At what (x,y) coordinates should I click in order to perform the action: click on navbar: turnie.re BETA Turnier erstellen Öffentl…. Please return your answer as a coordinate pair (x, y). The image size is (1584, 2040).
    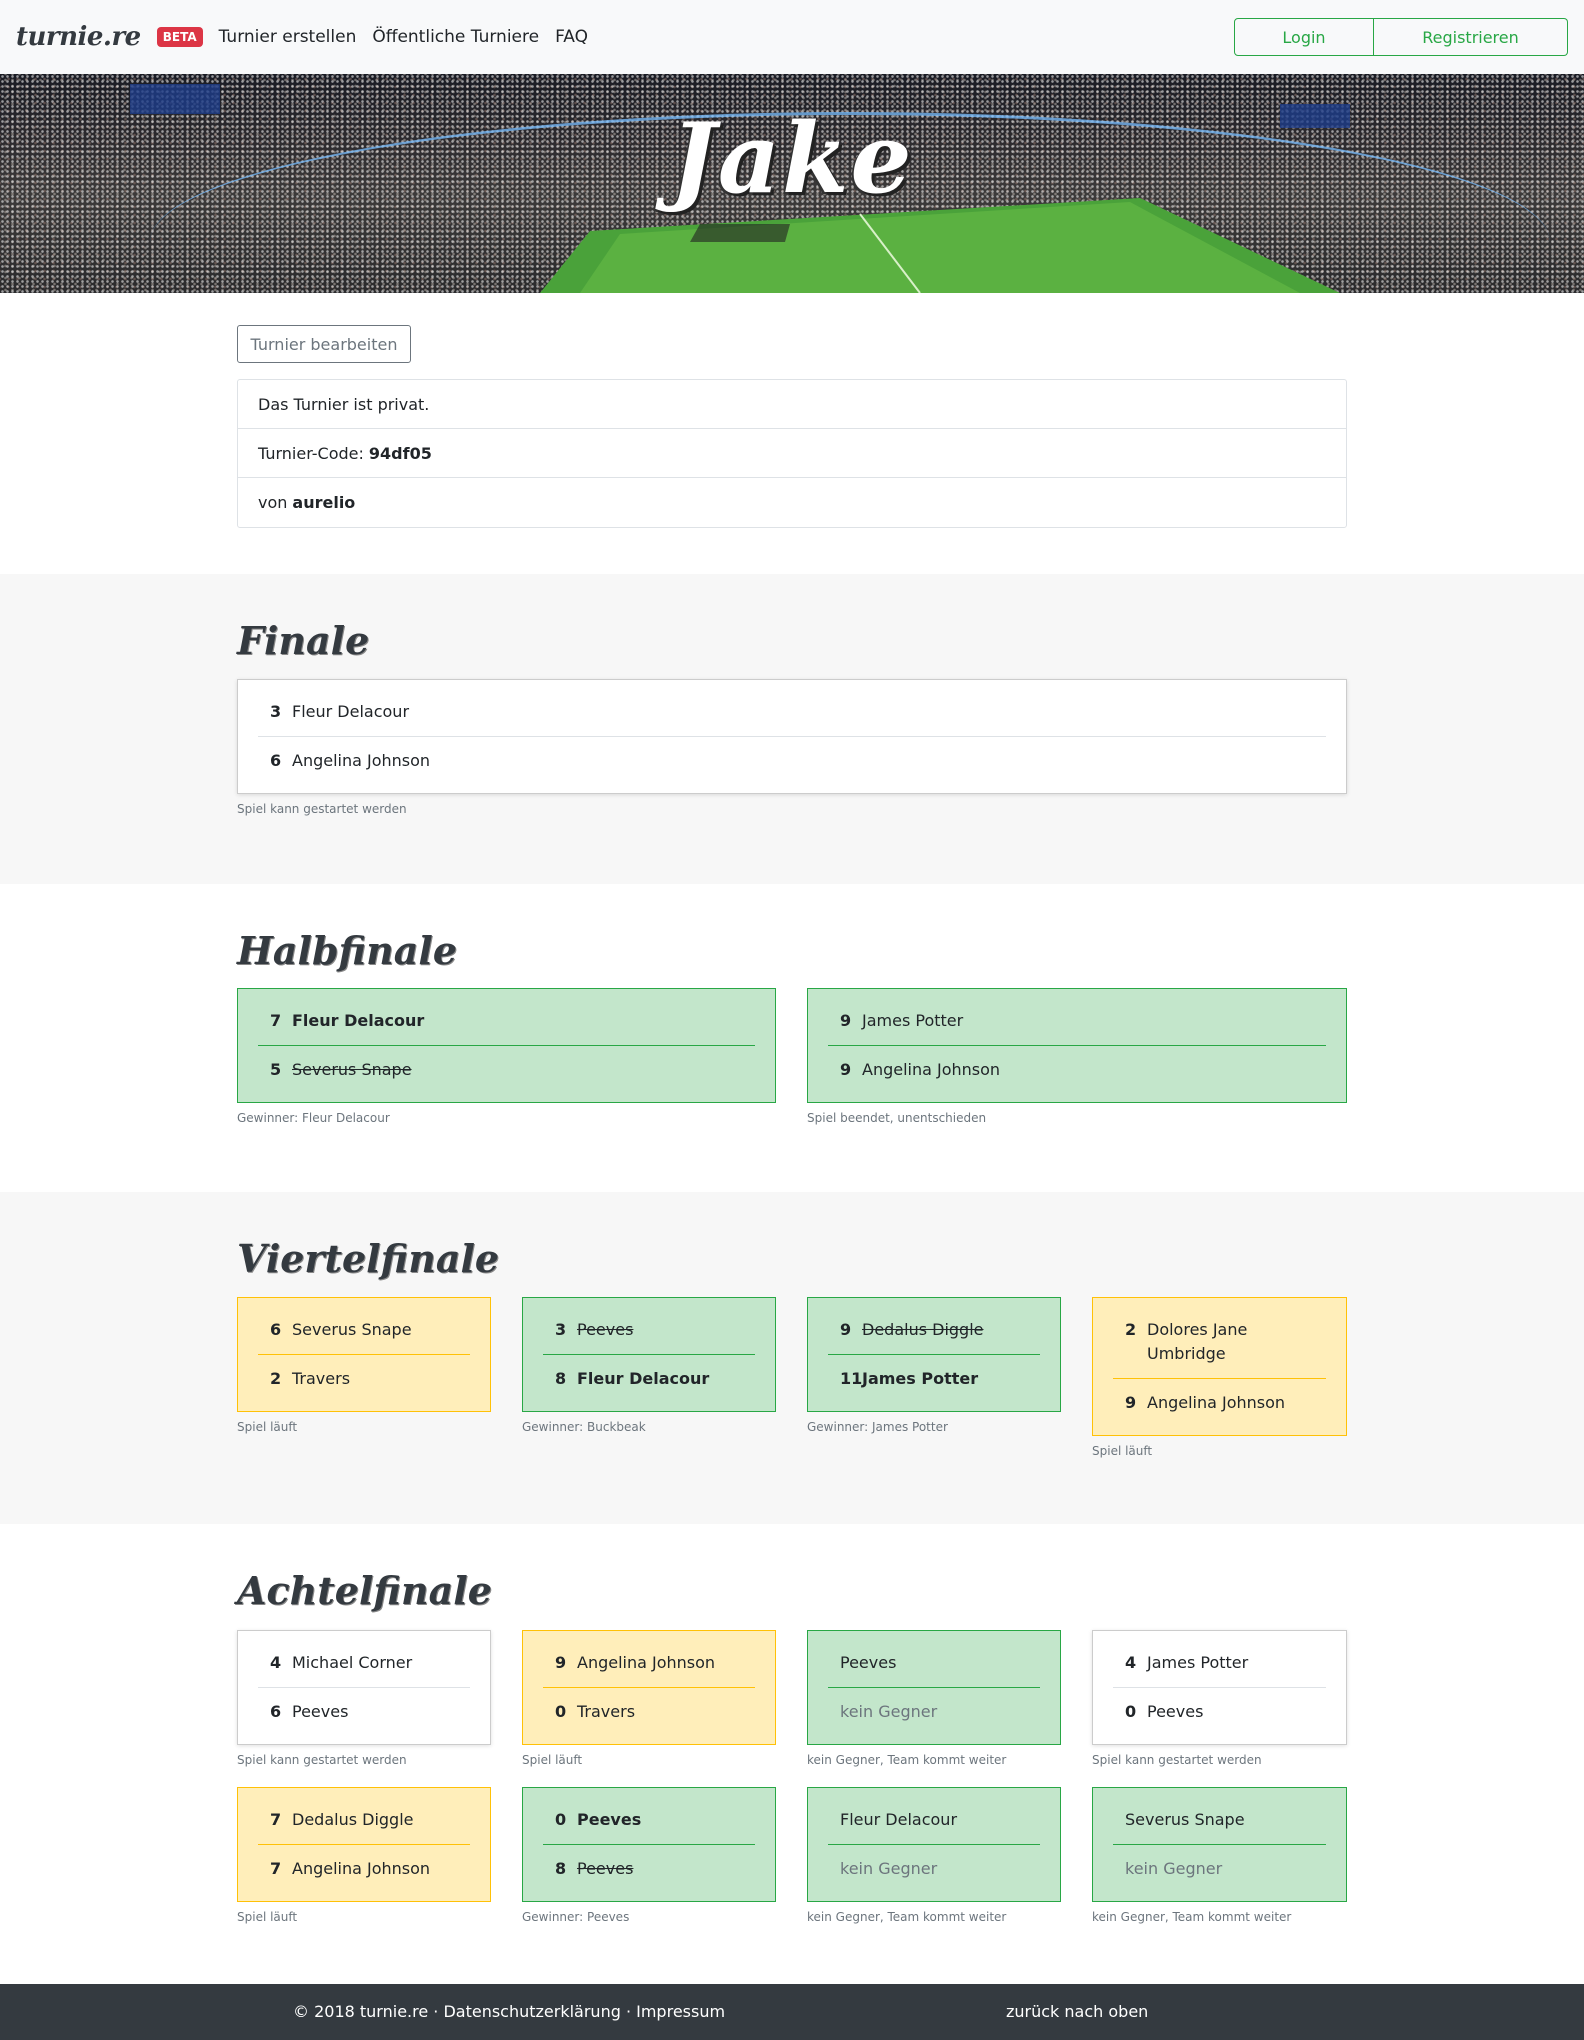
    Looking at the image, I should click on (792, 37).